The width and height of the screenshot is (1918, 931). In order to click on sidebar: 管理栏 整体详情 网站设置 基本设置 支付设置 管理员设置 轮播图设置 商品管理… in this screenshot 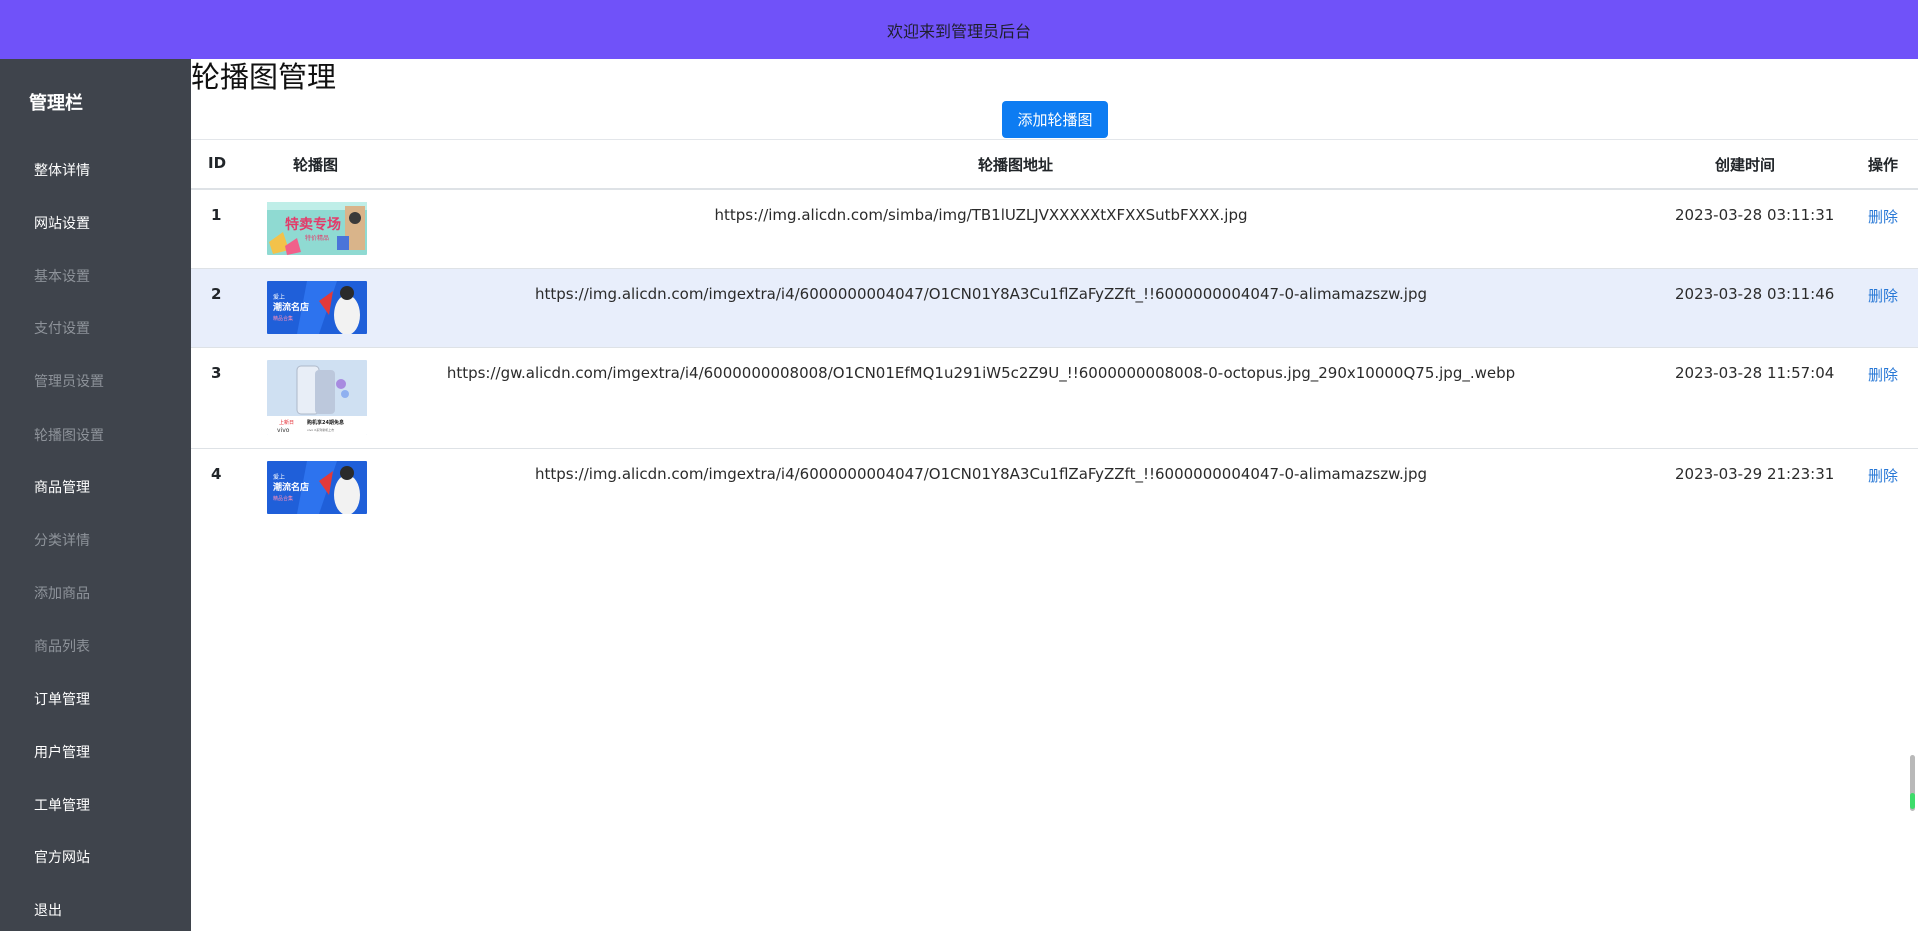, I will do `click(95, 495)`.